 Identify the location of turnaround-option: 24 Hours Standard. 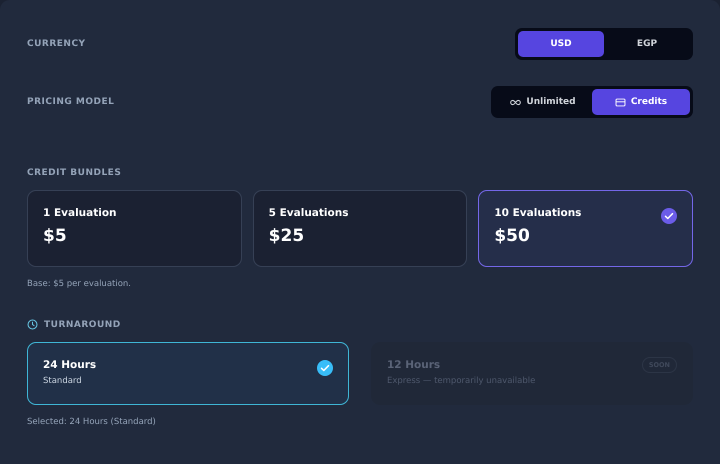
(188, 373).